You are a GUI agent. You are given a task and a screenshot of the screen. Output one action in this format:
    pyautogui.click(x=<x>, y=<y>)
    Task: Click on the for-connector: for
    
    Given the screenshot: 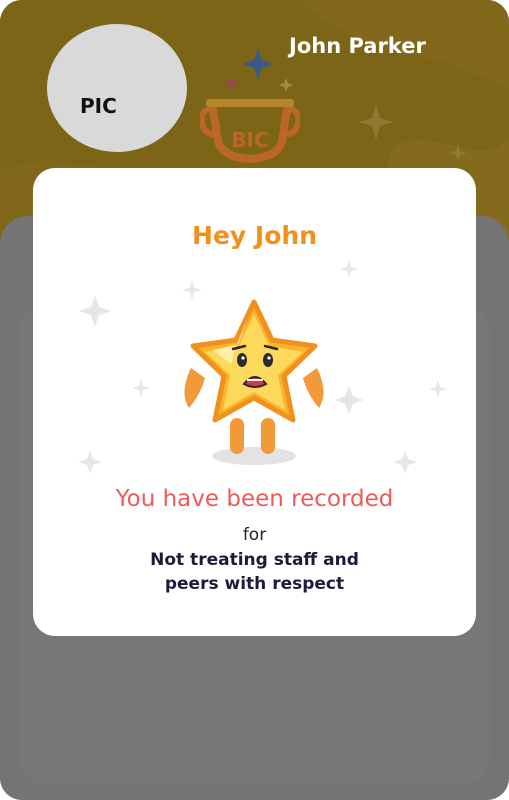 What is the action you would take?
    pyautogui.click(x=254, y=535)
    